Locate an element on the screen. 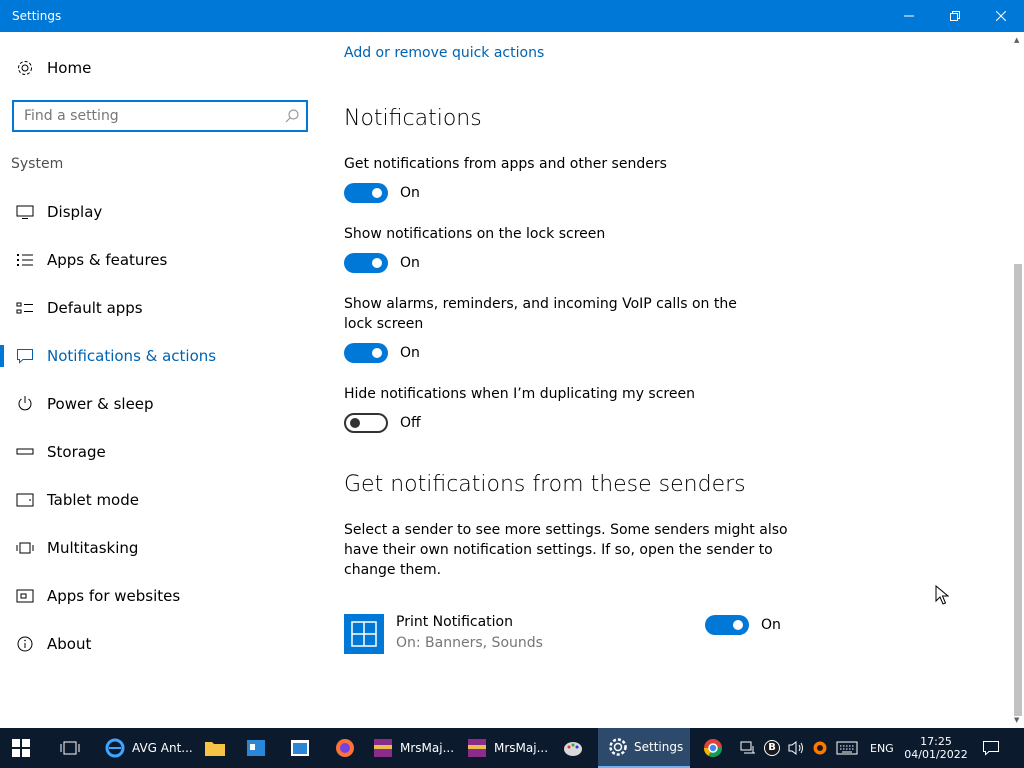 The image size is (1024, 768). volume-tray is located at coordinates (797, 748).